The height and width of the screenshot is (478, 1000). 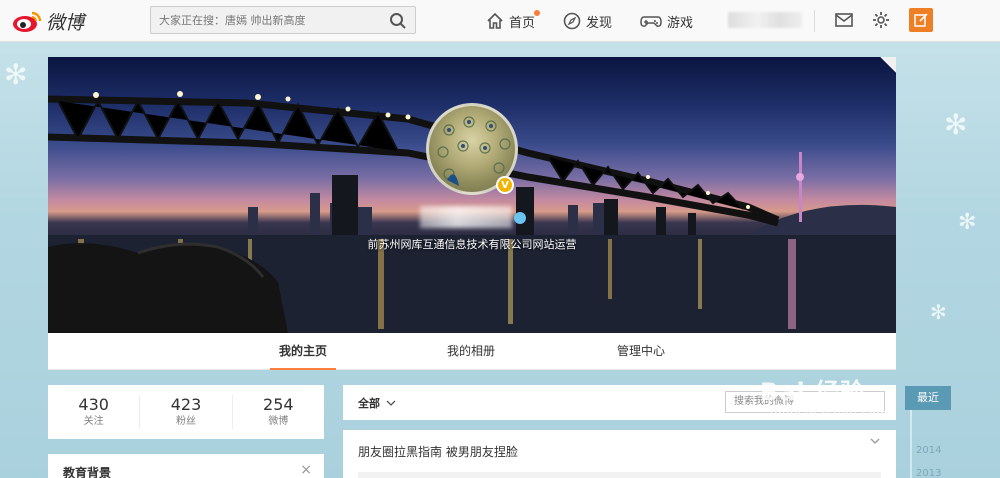 I want to click on feed-filter-bar: 全部 搜索我的微博, so click(x=619, y=402).